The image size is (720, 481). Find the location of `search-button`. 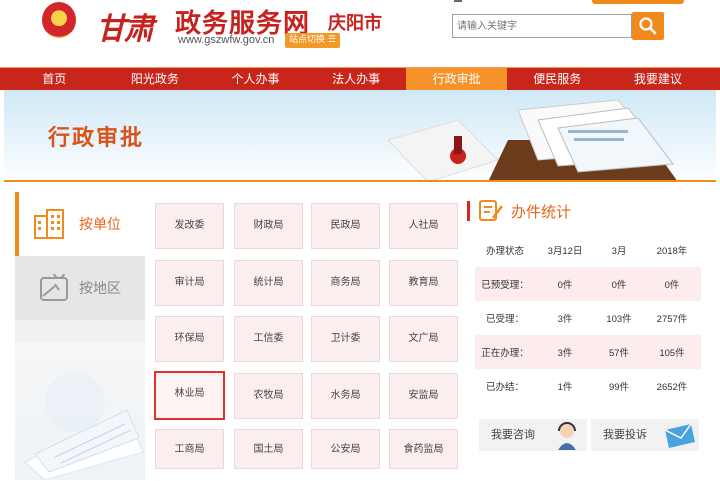

search-button is located at coordinates (648, 26).